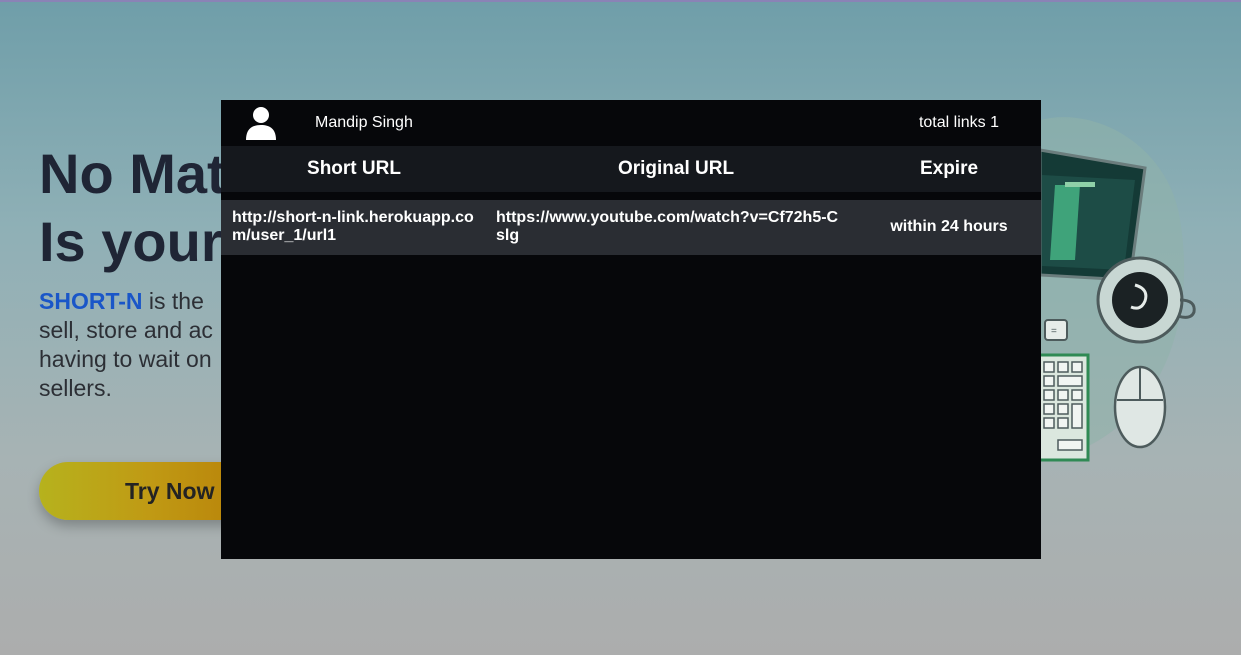 This screenshot has height=655, width=1241. What do you see at coordinates (131, 241) in the screenshot?
I see `hero-title-line-2: Is your` at bounding box center [131, 241].